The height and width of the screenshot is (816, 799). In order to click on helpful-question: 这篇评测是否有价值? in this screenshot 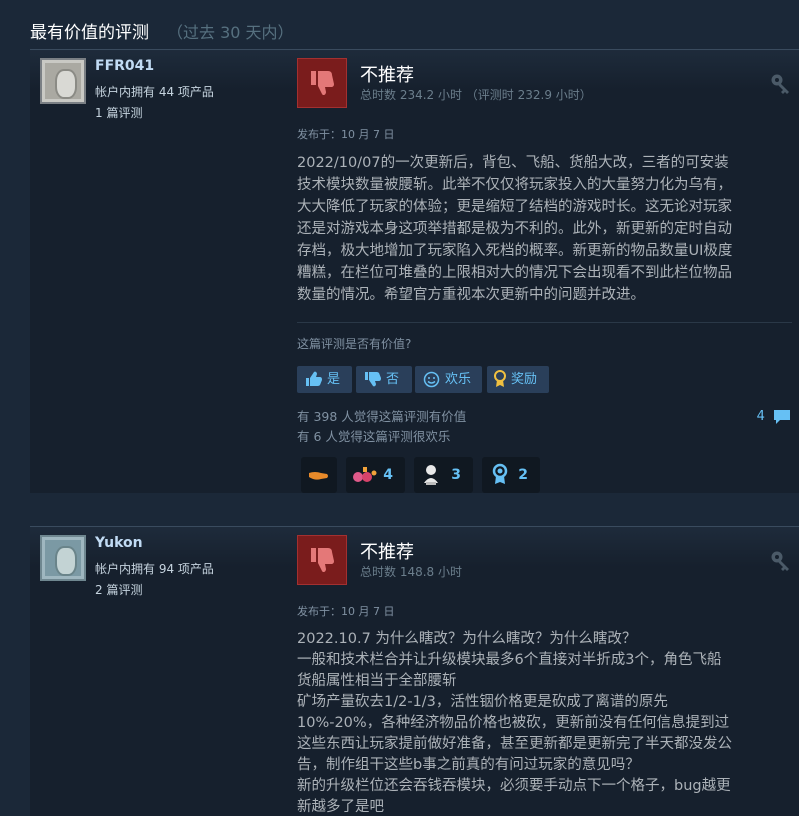, I will do `click(354, 344)`.